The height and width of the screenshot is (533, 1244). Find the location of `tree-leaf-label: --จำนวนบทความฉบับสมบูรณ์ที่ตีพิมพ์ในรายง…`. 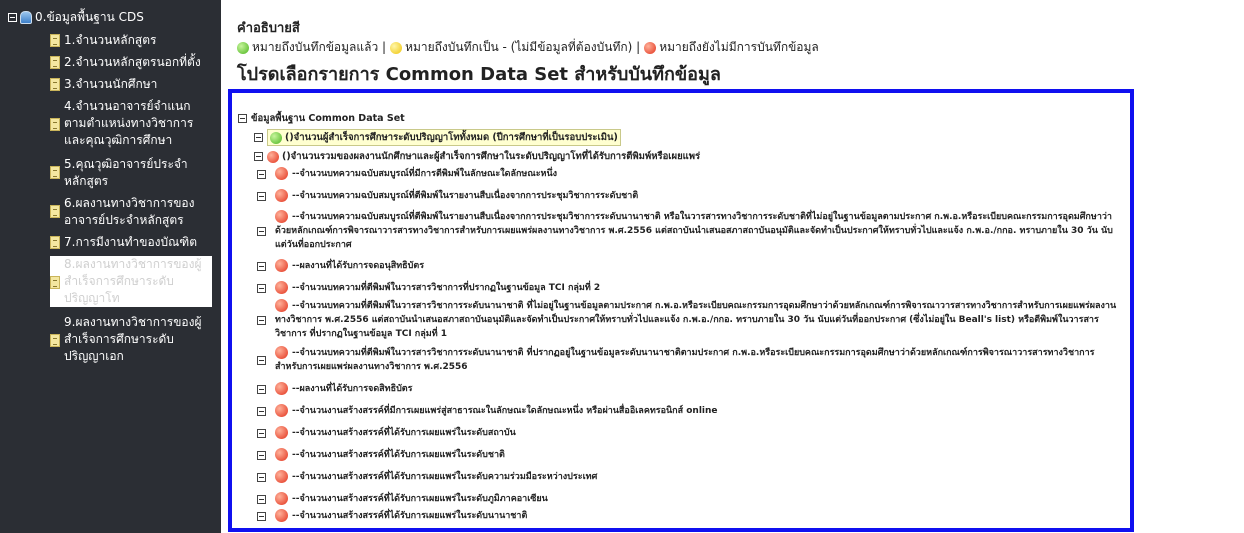

tree-leaf-label: --จำนวนบทความฉบับสมบูรณ์ที่ตีพิมพ์ในรายง… is located at coordinates (465, 196).